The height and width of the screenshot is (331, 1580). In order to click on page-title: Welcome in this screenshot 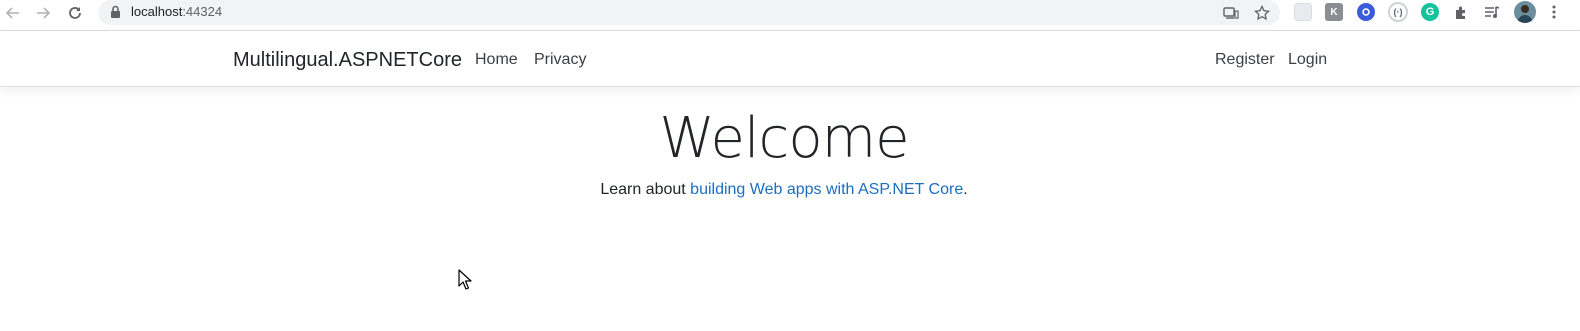, I will do `click(784, 138)`.